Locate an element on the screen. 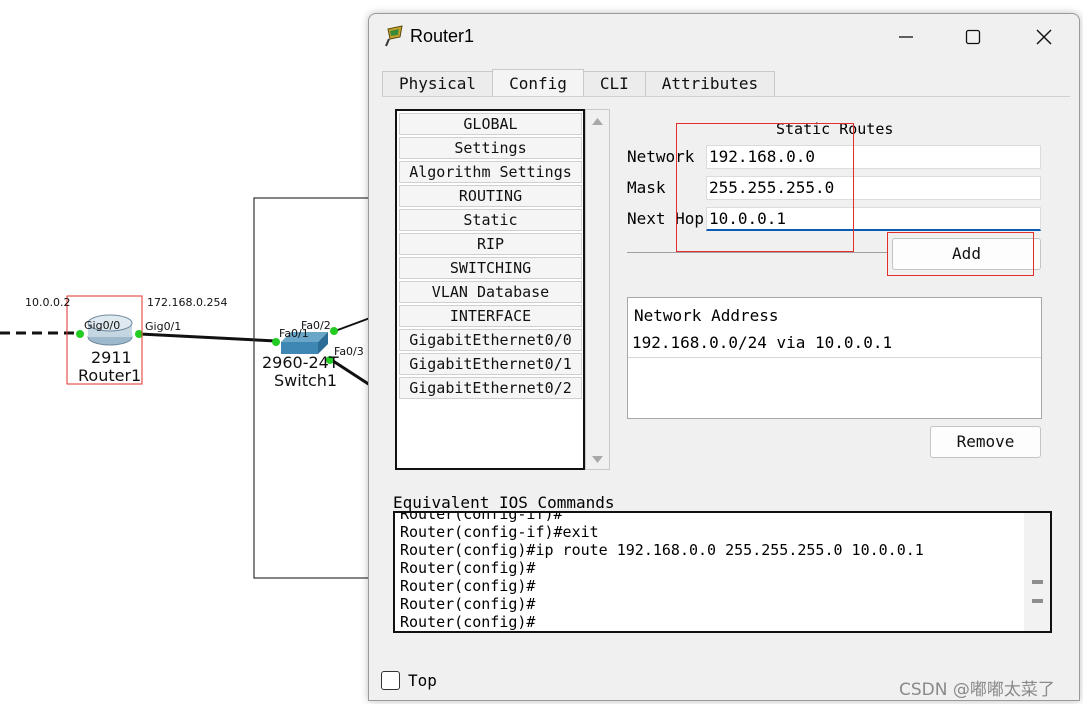  ios-commands-label: Equivalent IOS Commands is located at coordinates (504, 502).